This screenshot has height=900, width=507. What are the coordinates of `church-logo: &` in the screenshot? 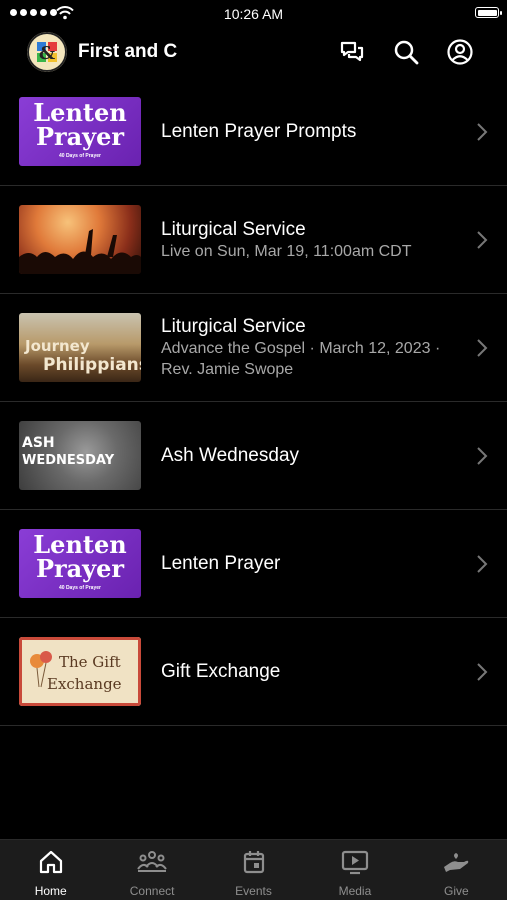 It's located at (47, 52).